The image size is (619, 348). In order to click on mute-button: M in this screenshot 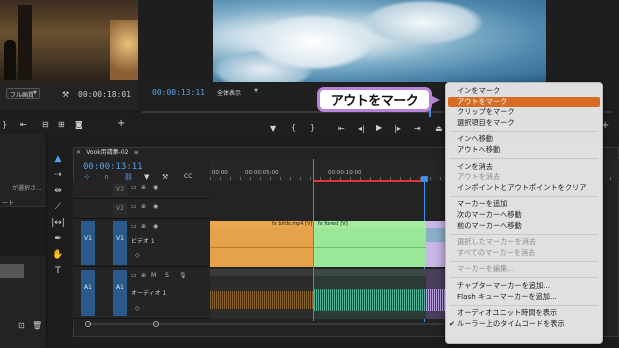, I will do `click(153, 275)`.